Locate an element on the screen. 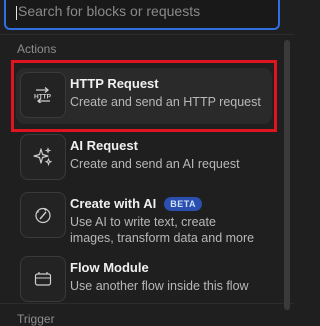 This screenshot has width=320, height=326. block-title-label: AI Request is located at coordinates (104, 145).